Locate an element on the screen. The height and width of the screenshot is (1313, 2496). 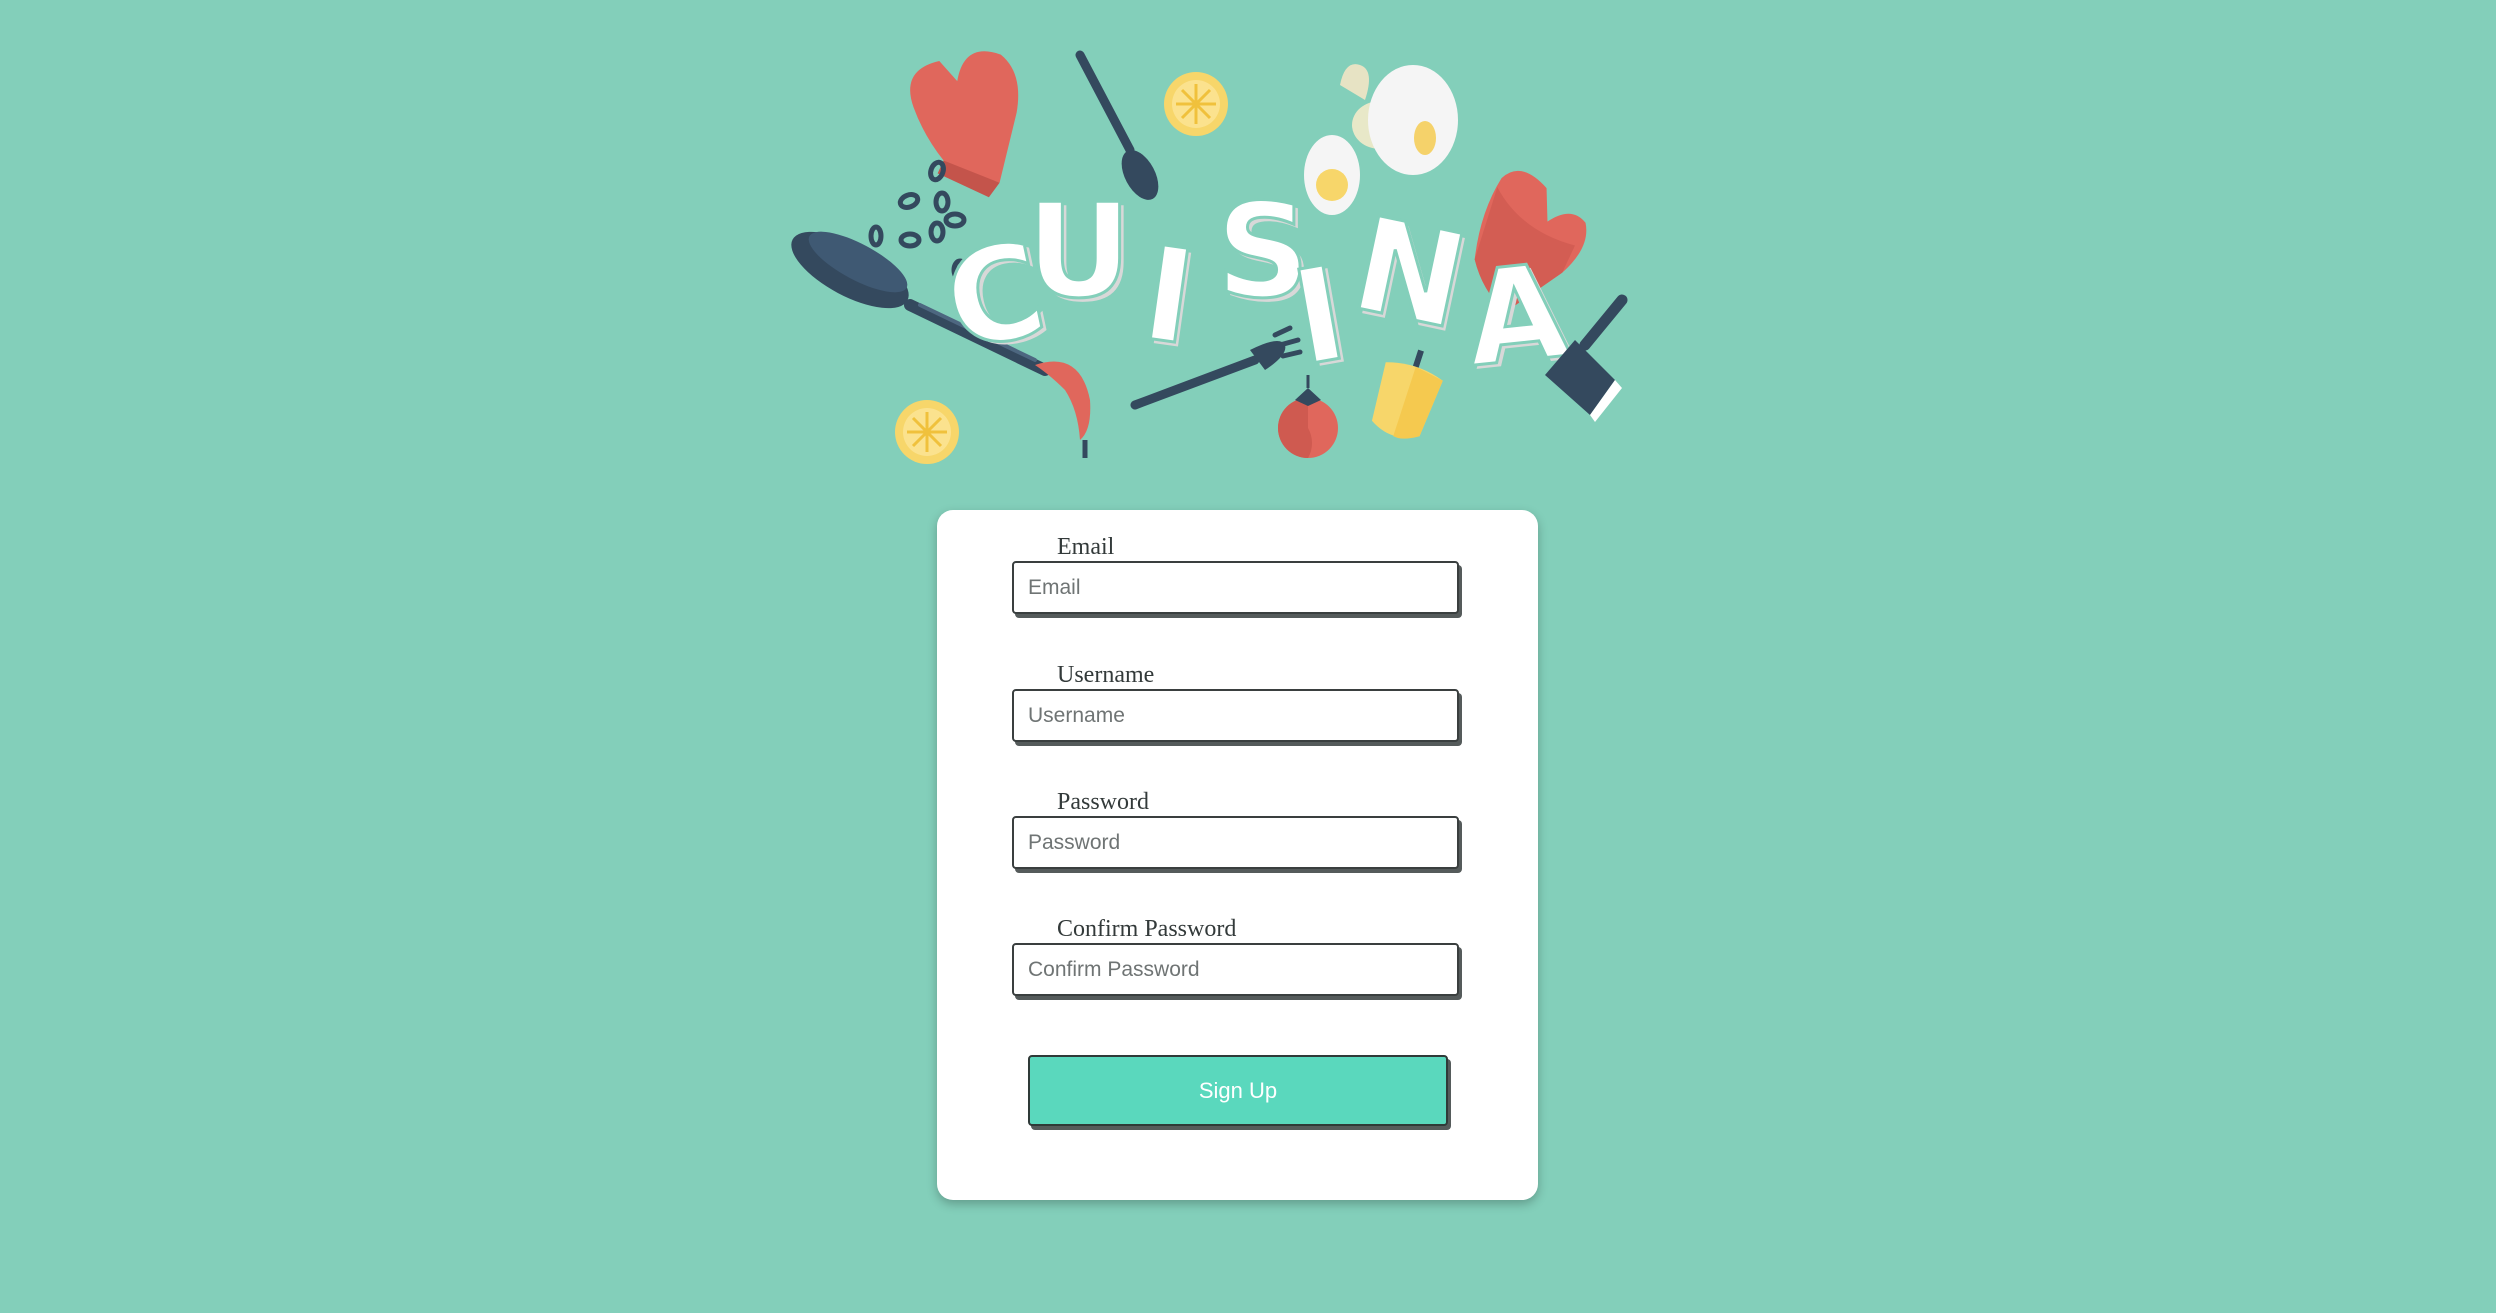
confirm-password-label: Confirm Password is located at coordinates (1147, 929).